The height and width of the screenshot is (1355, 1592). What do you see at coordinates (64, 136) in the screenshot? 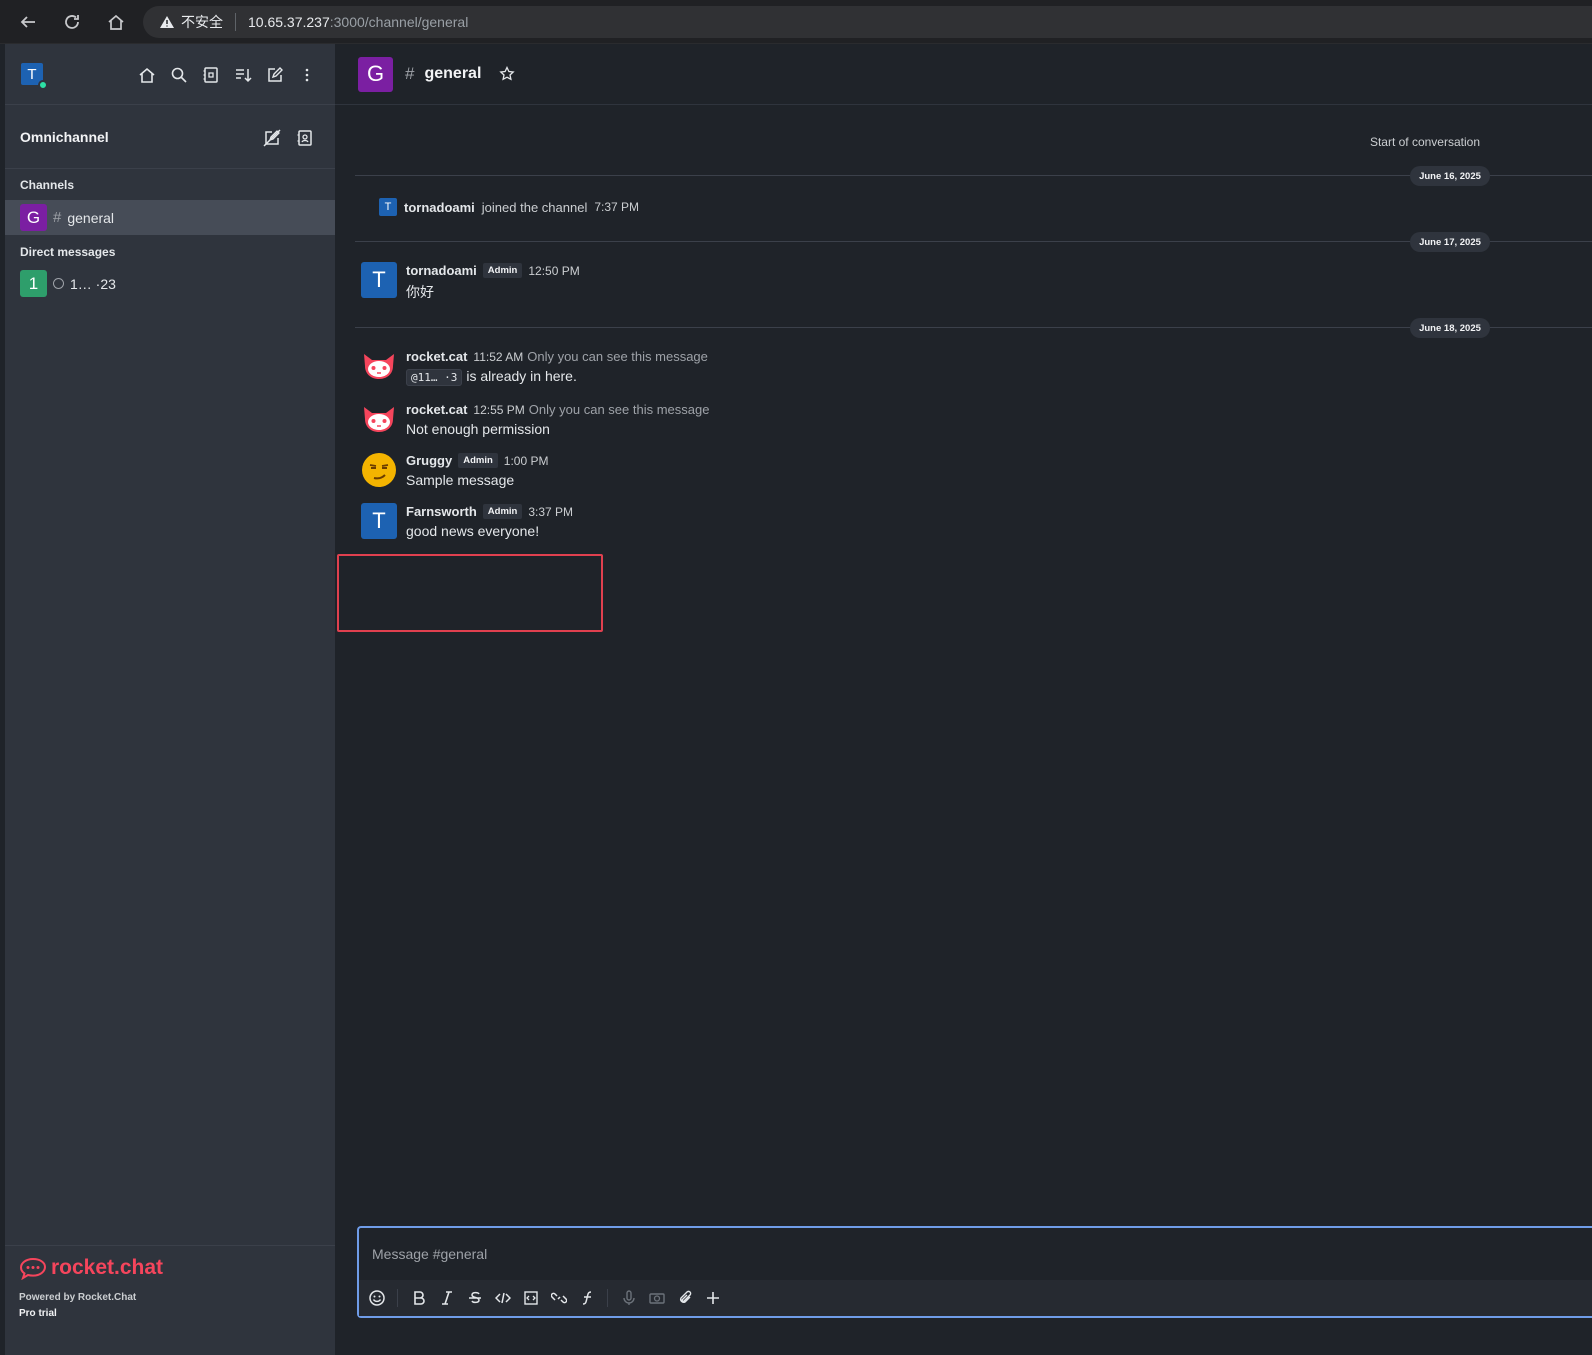
I see `omnichannel-title: Omnichannel` at bounding box center [64, 136].